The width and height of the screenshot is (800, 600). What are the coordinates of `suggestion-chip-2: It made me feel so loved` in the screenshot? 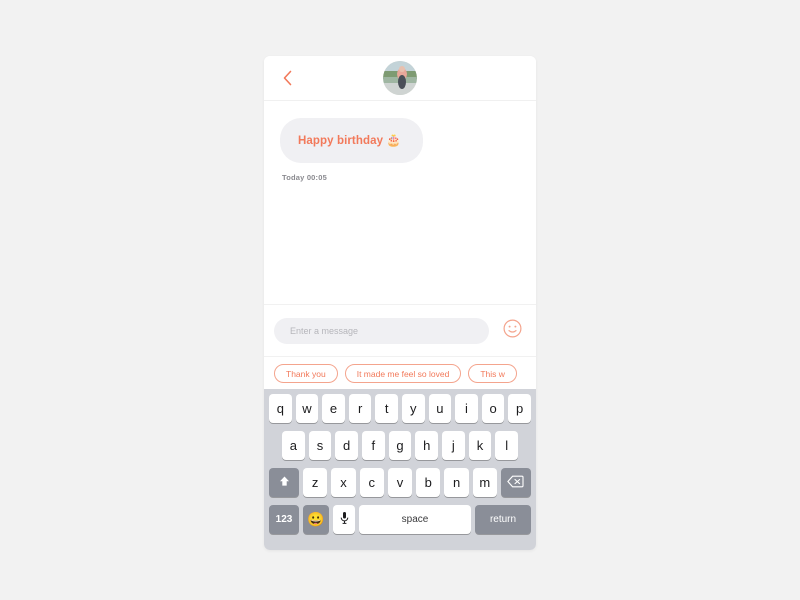 It's located at (403, 373).